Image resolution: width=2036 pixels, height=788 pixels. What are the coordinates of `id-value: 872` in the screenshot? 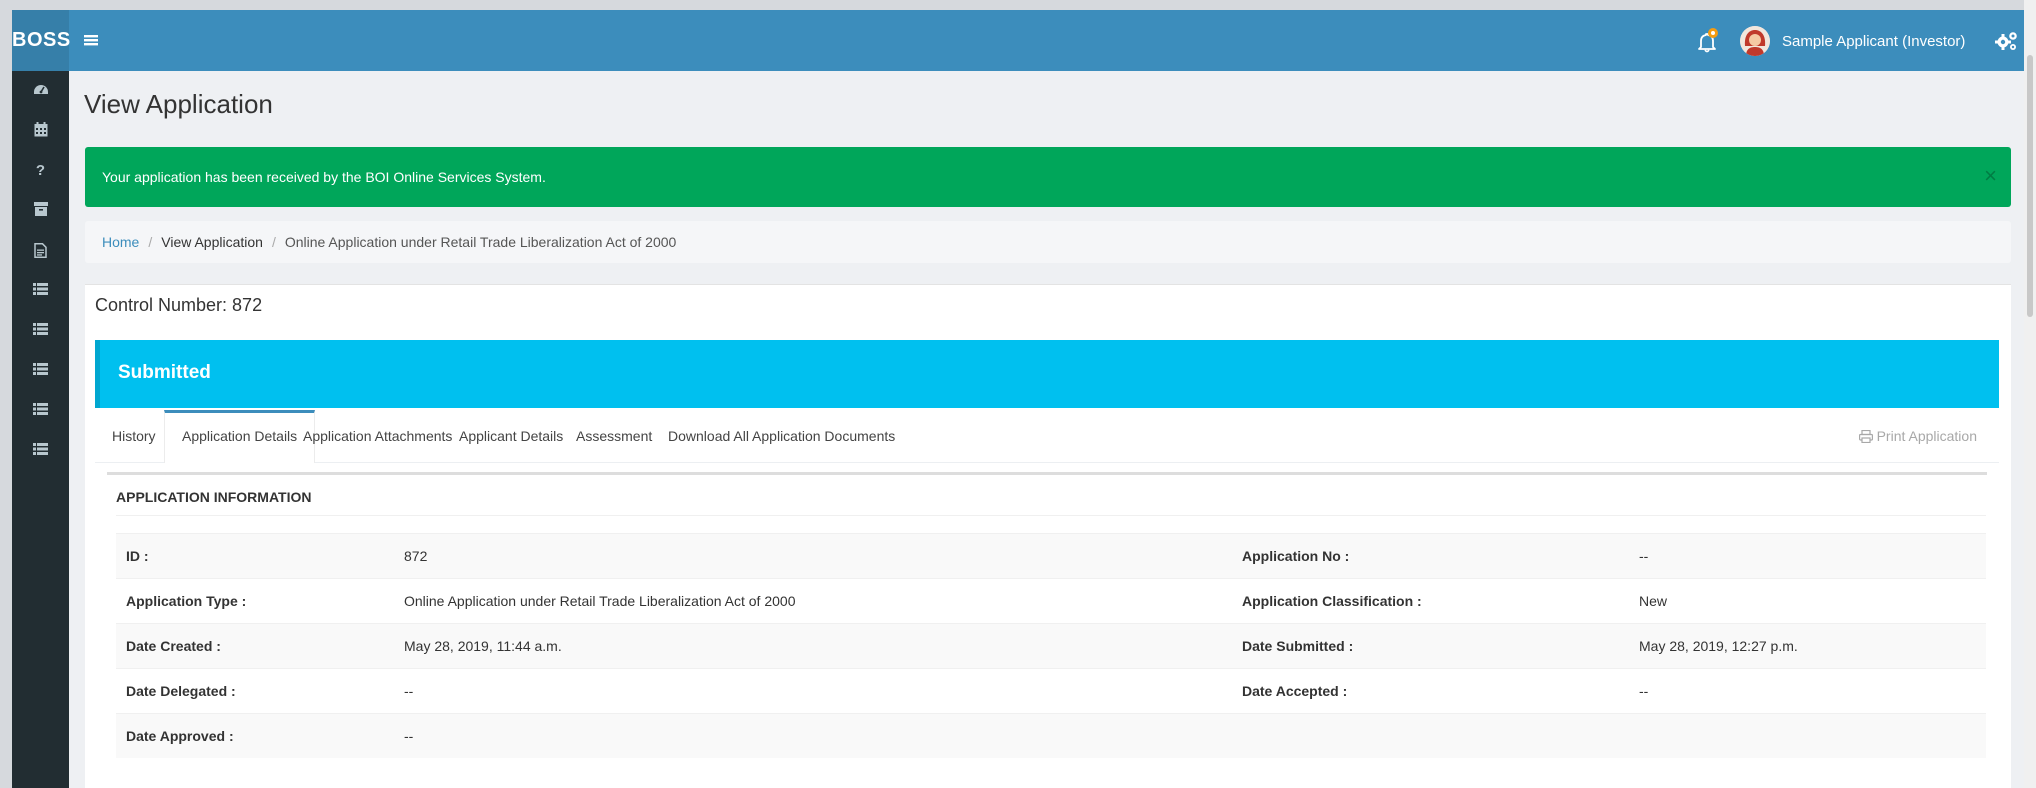 It's located at (813, 556).